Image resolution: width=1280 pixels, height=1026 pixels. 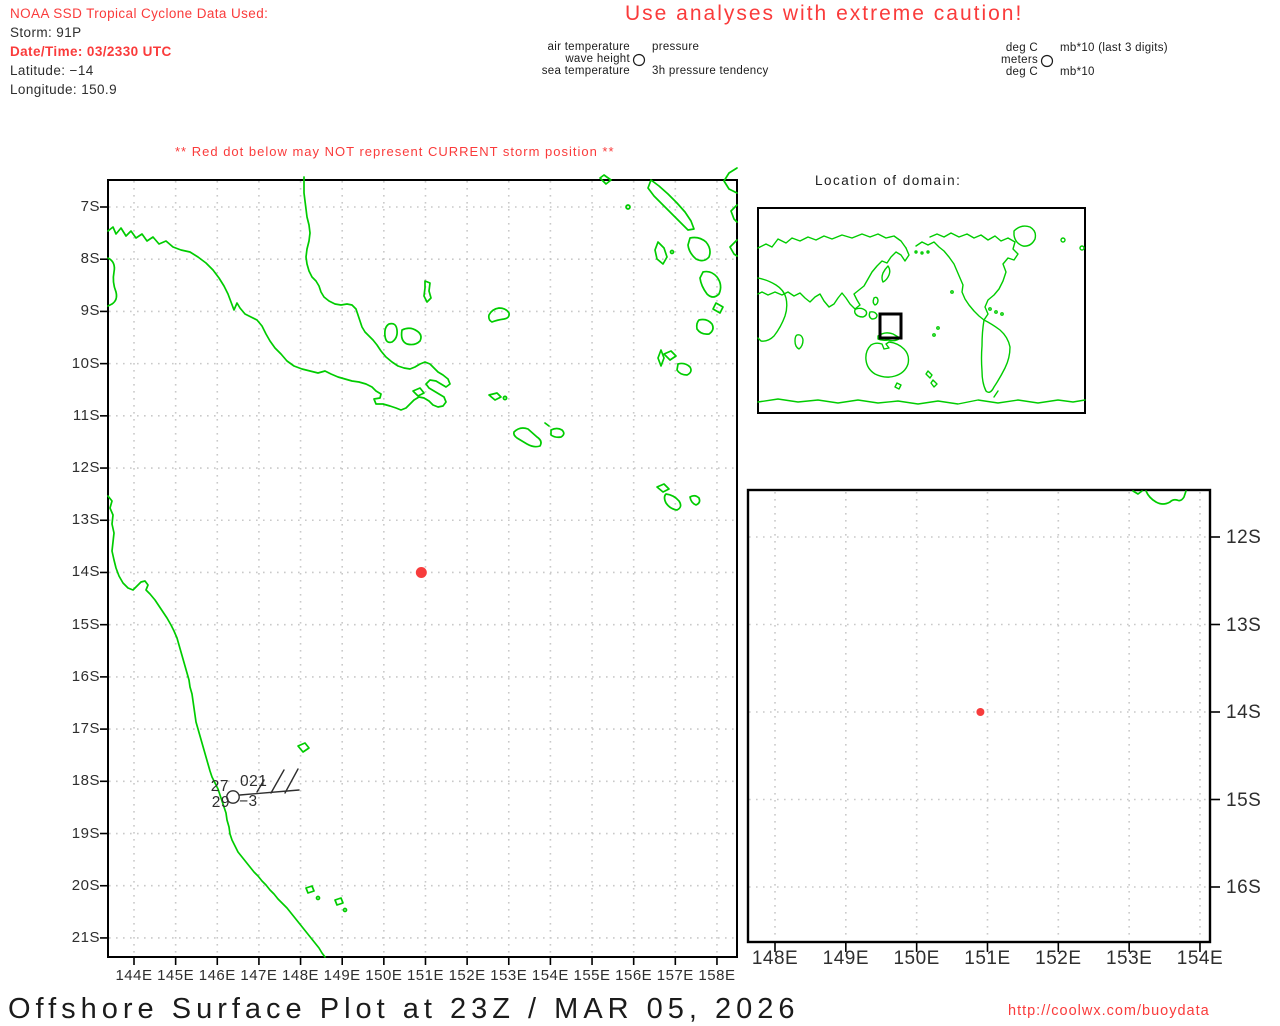 I want to click on station-sea-temp: 29, so click(x=221, y=802).